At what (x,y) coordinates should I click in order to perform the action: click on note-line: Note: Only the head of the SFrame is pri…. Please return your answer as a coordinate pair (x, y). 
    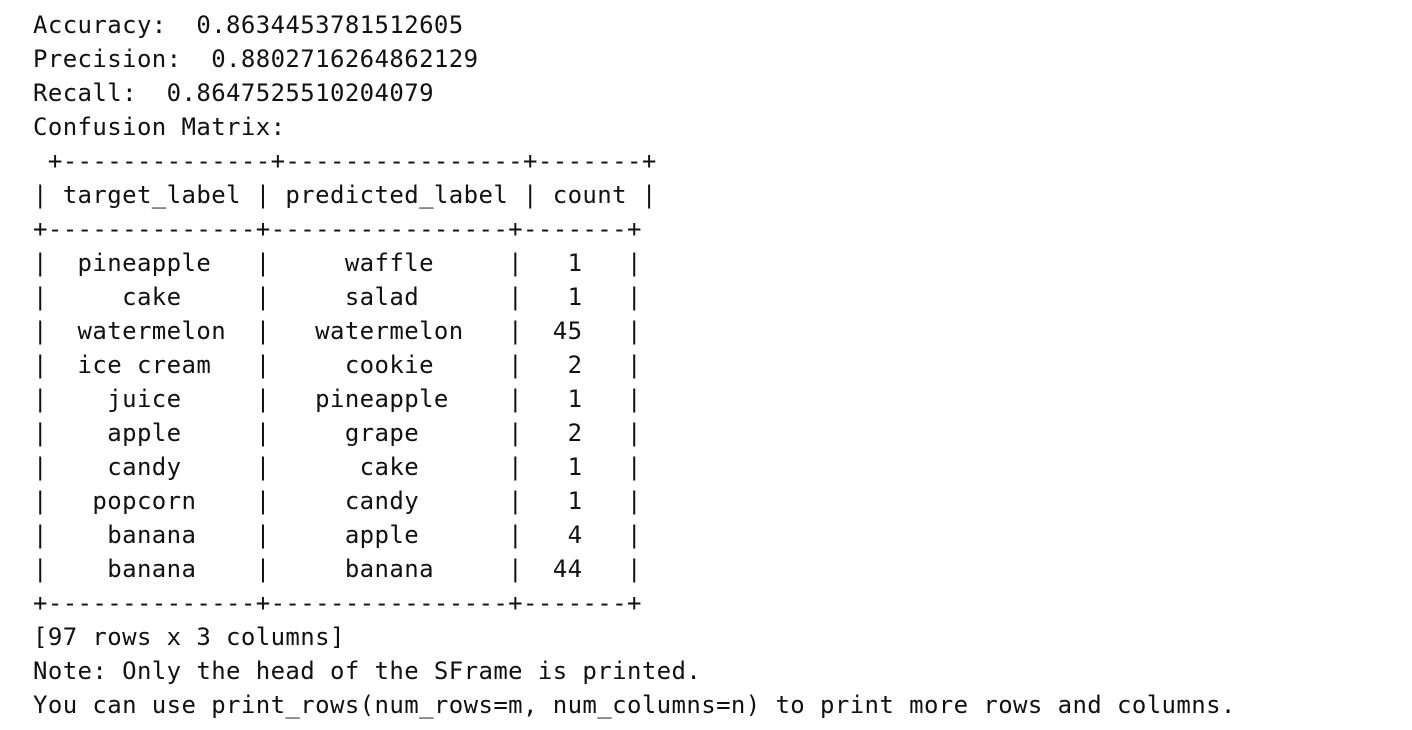
    Looking at the image, I should click on (367, 671).